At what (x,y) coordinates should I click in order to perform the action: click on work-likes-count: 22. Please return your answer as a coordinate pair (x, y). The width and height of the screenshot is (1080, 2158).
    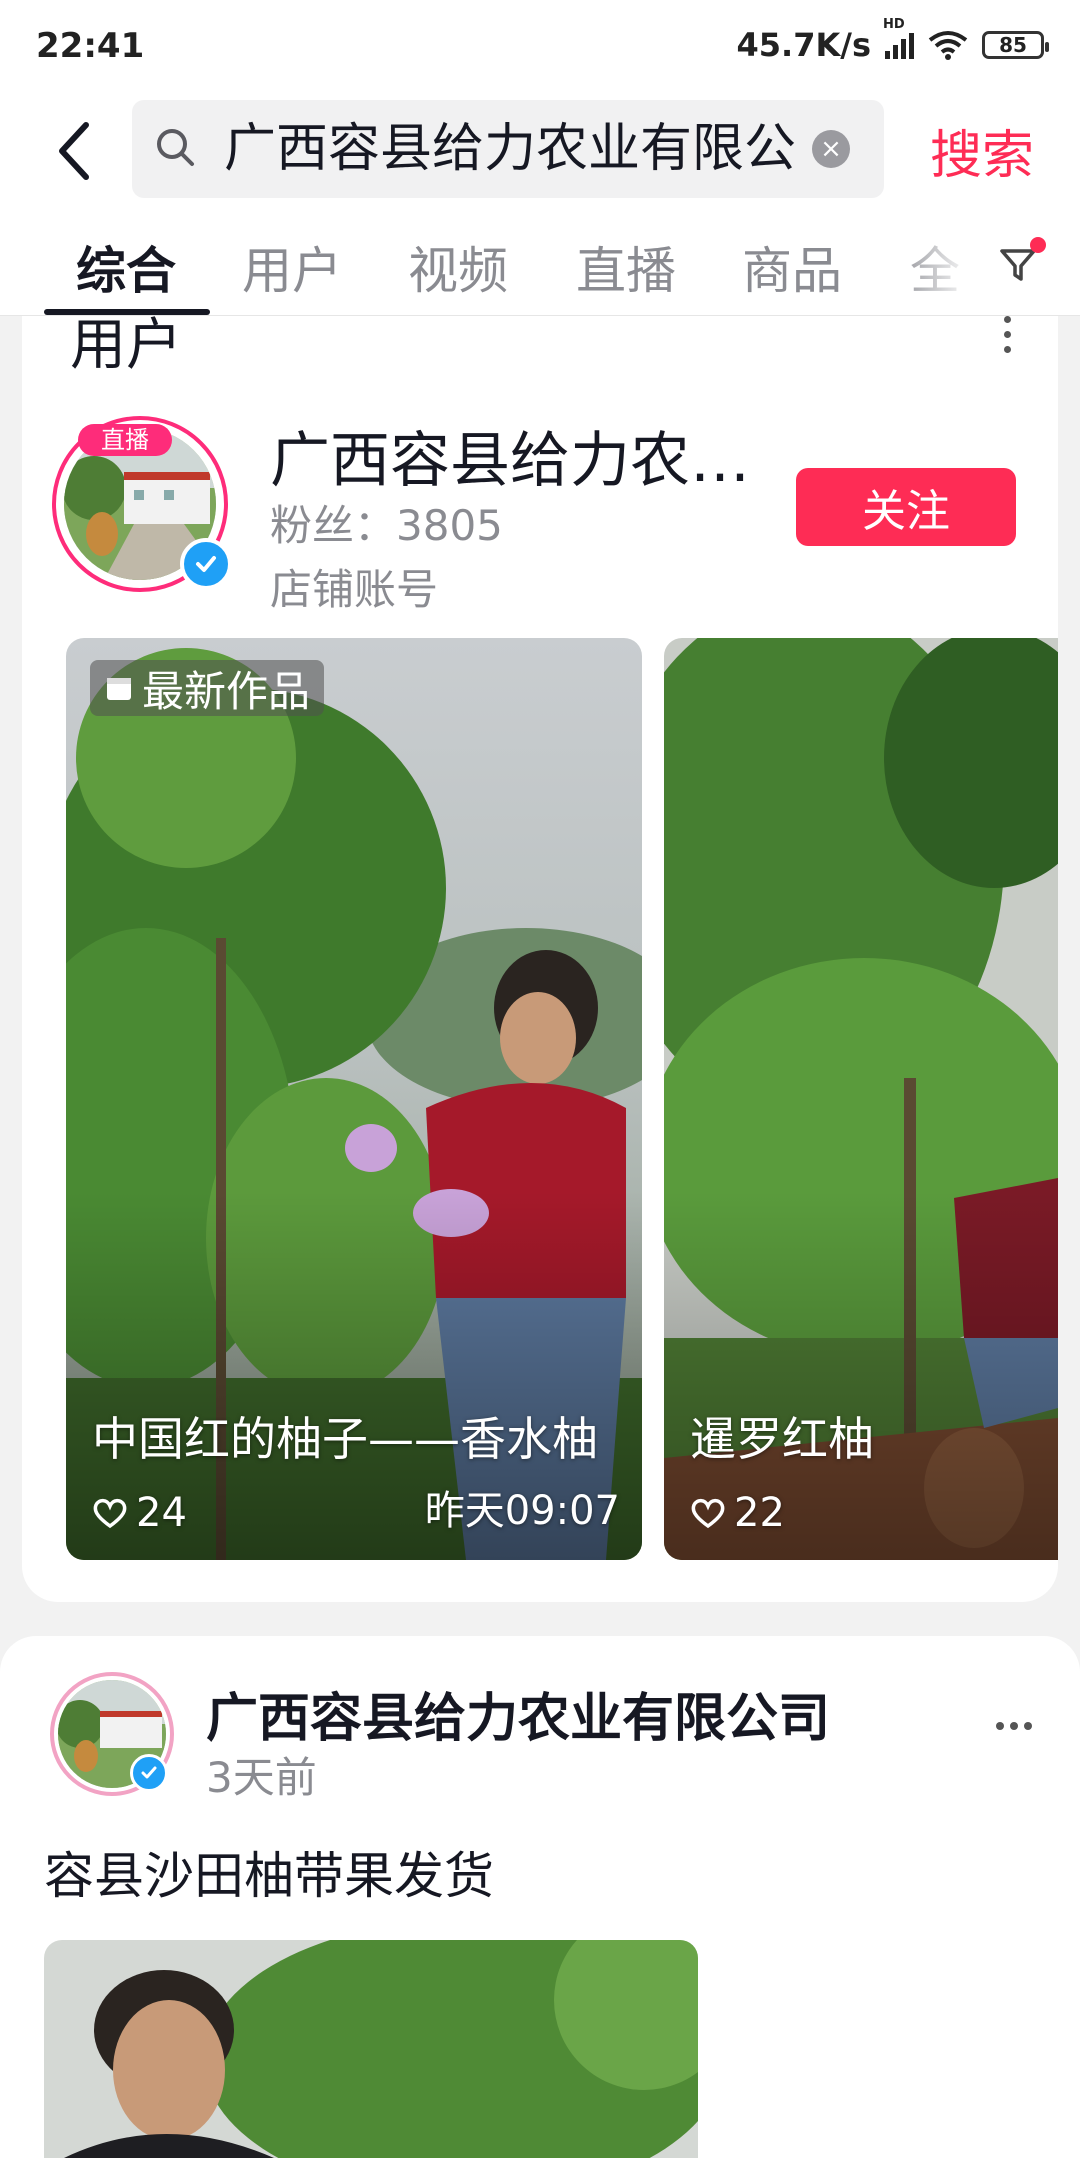
    Looking at the image, I should click on (759, 1513).